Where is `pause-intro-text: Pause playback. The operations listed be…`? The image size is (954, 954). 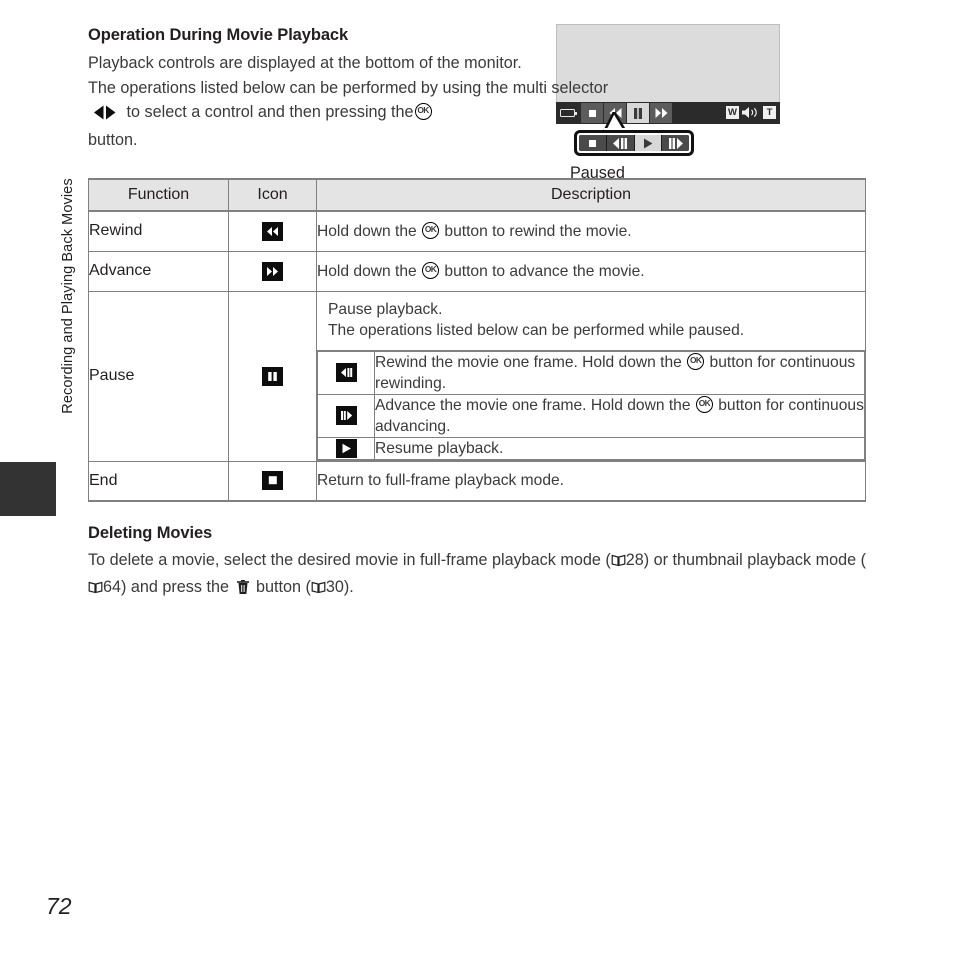
pause-intro-text: Pause playback. The operations listed be… is located at coordinates (591, 321).